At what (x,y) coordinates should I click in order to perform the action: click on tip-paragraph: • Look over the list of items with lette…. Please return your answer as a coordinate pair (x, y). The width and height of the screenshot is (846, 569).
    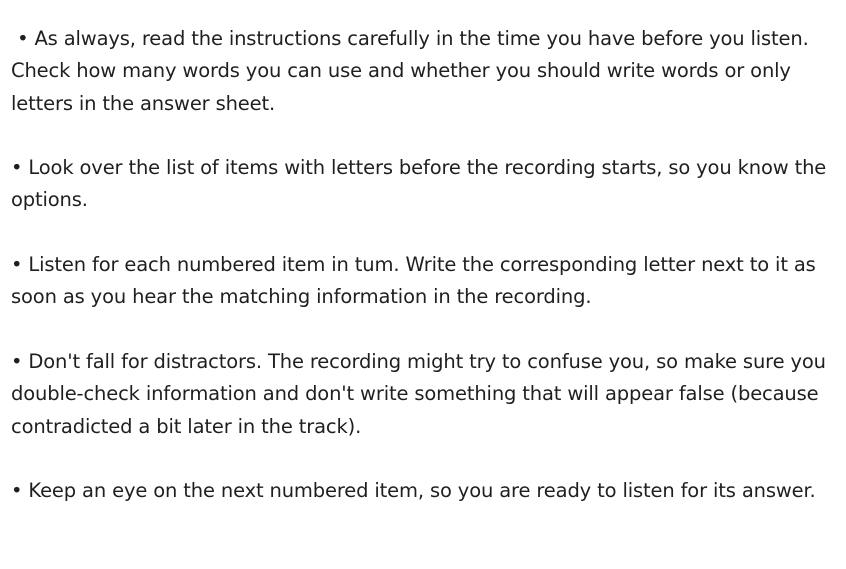
    Looking at the image, I should click on (419, 184).